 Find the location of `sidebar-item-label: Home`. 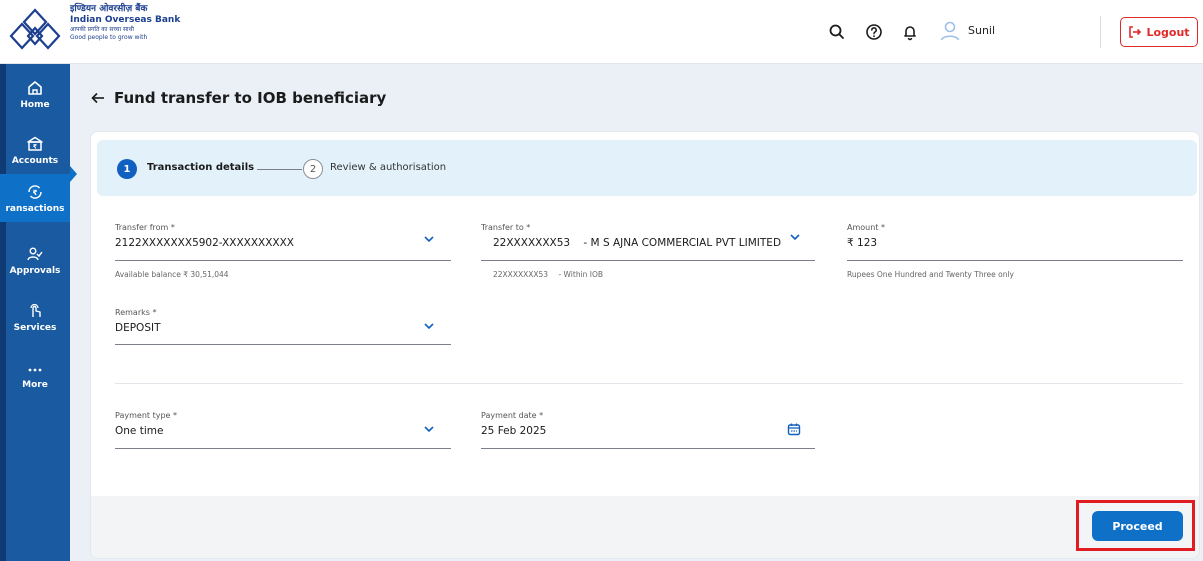

sidebar-item-label: Home is located at coordinates (35, 104).